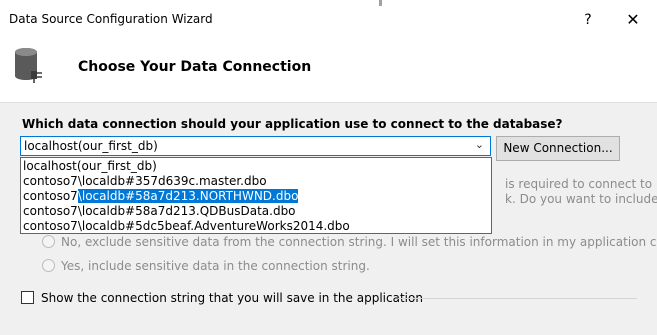 This screenshot has width=657, height=335. What do you see at coordinates (27, 297) in the screenshot?
I see `checkbox` at bounding box center [27, 297].